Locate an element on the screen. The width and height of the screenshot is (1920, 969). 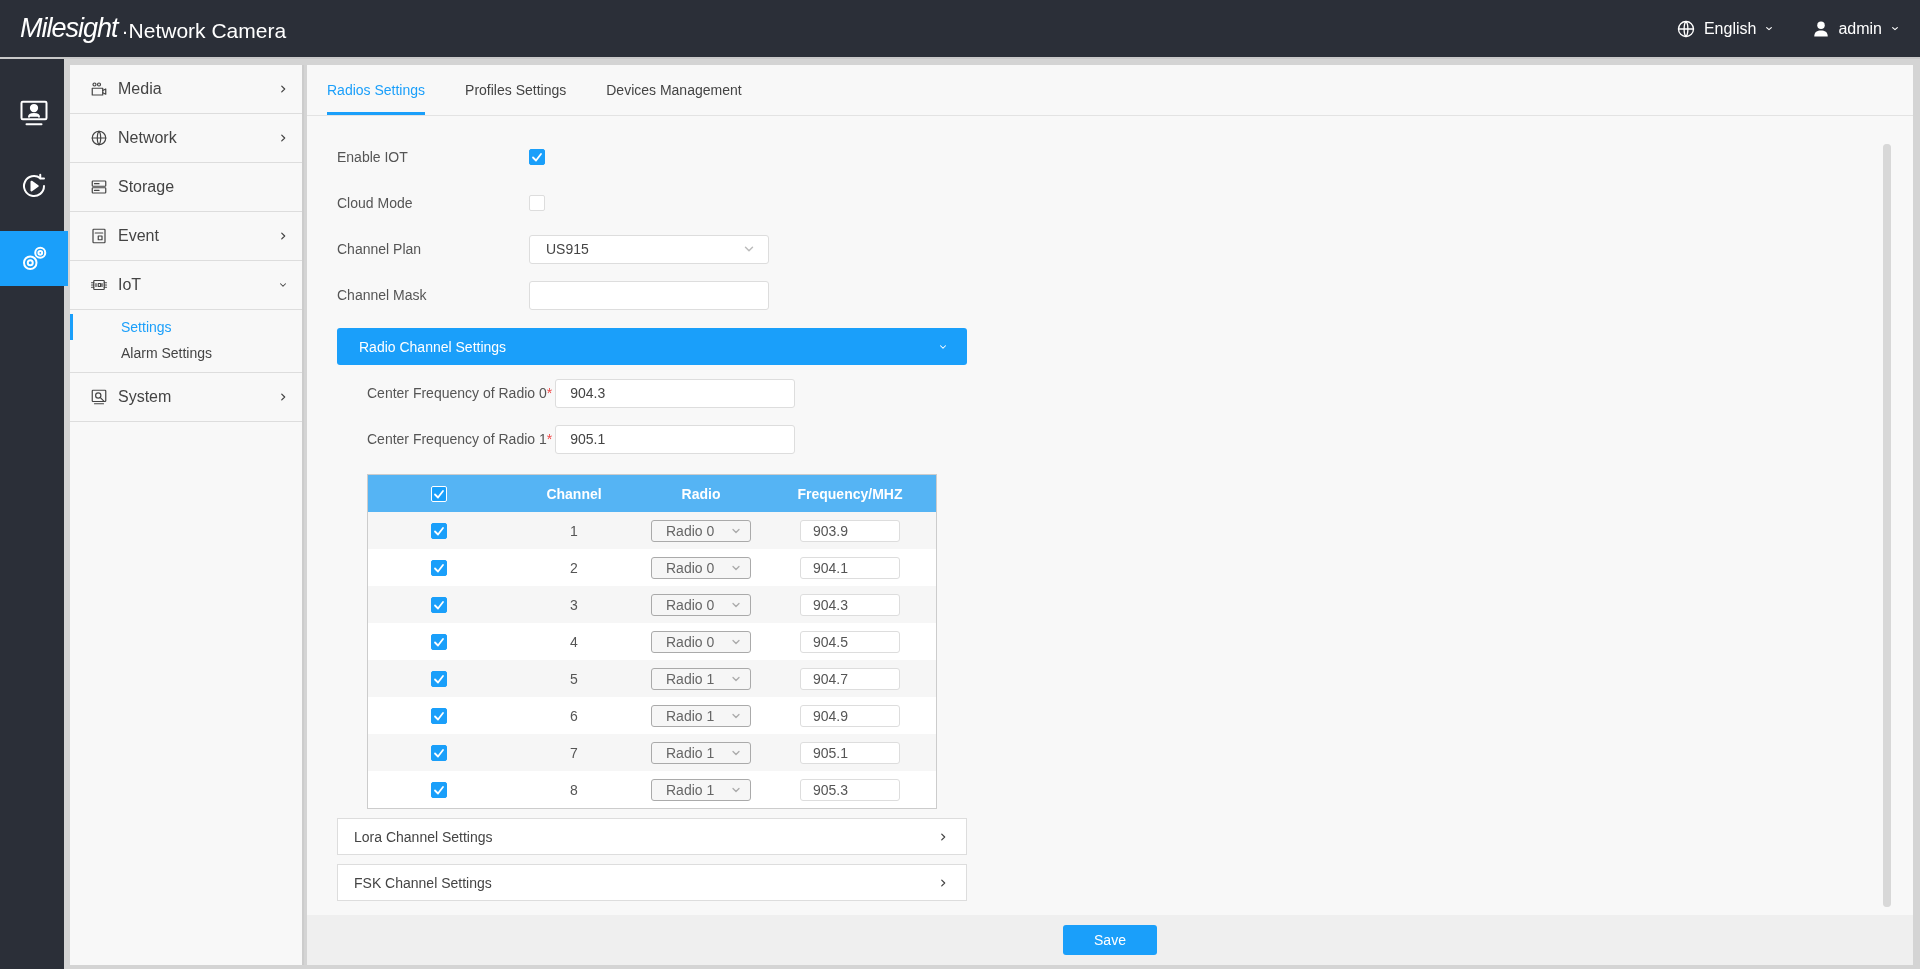
sidebar-item: System is located at coordinates (186, 397).